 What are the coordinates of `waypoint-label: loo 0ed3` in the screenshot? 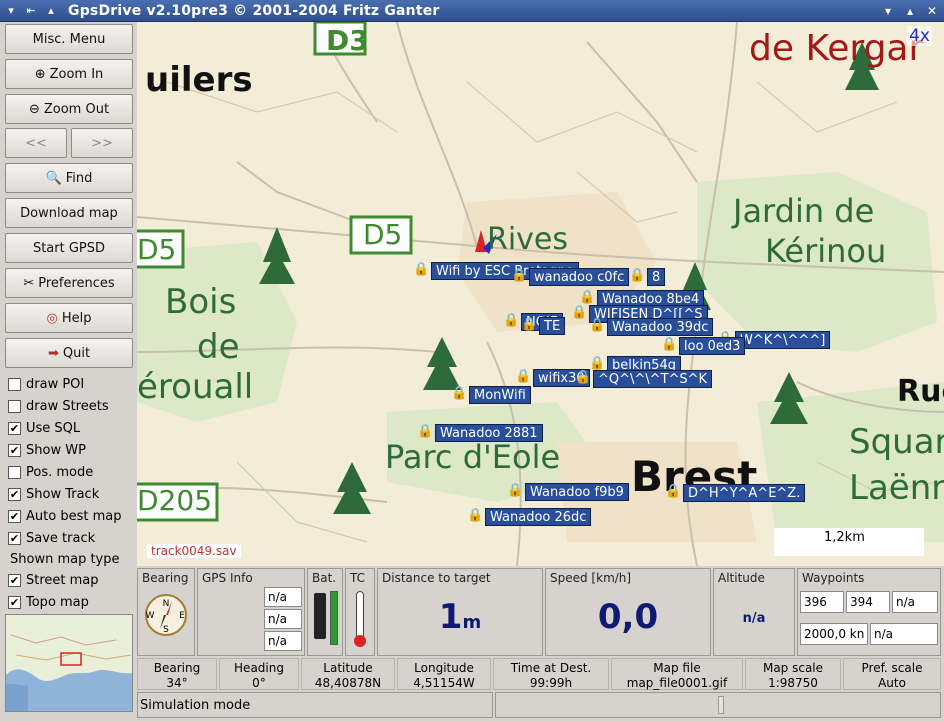 It's located at (712, 346).